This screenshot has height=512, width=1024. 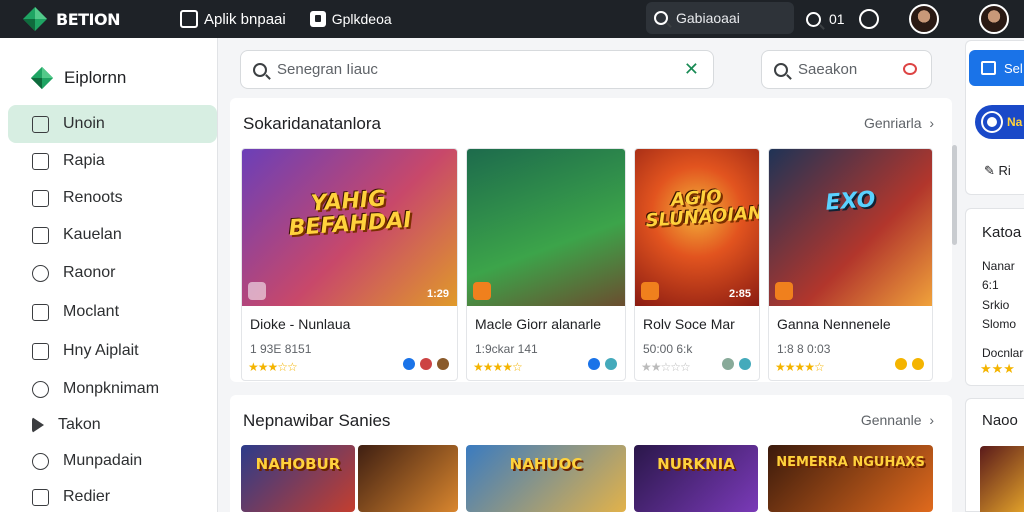 I want to click on nav-item-apps: Aplik bnpaai, so click(x=233, y=19).